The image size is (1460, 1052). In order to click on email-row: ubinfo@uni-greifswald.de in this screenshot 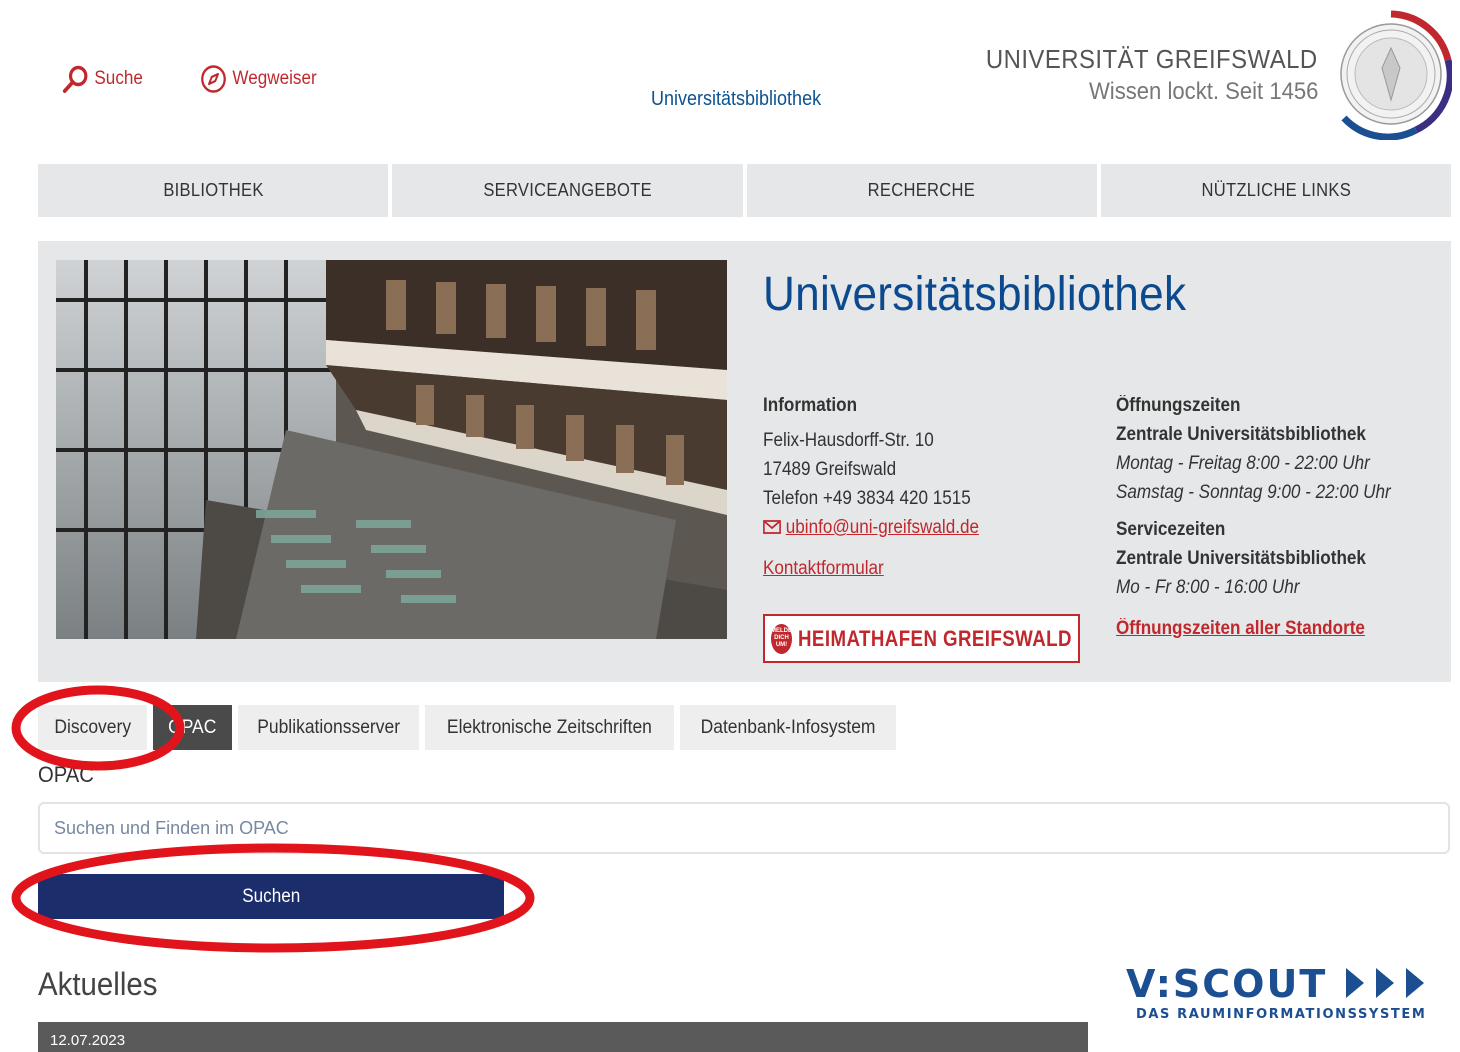, I will do `click(871, 527)`.